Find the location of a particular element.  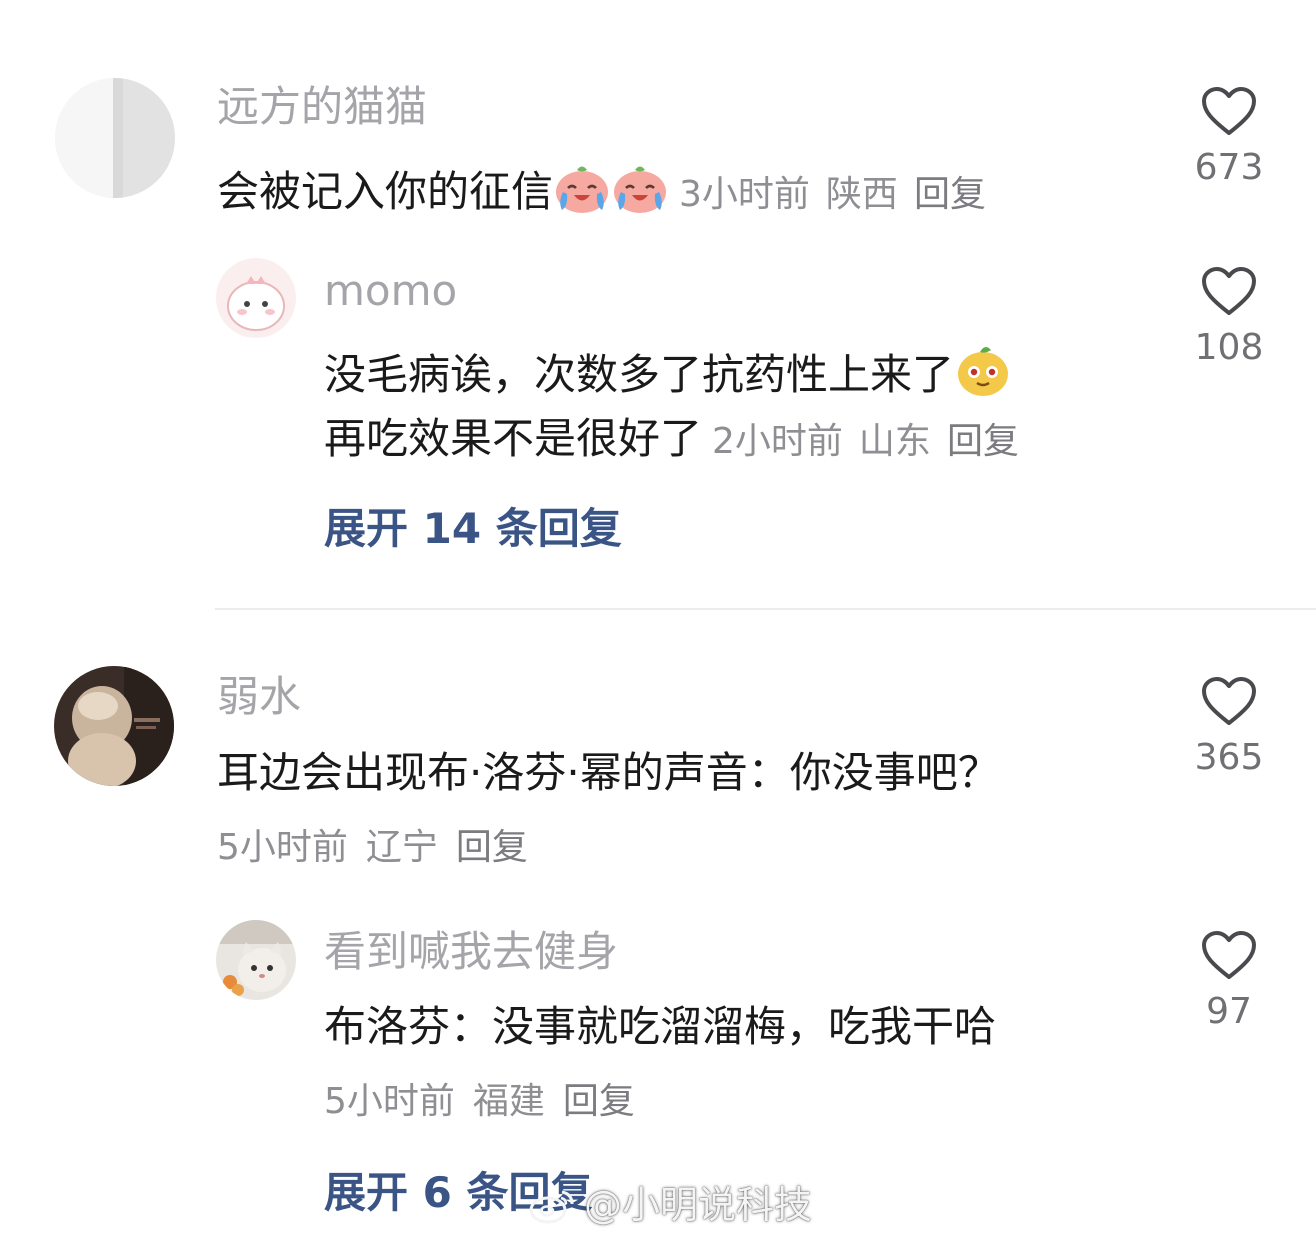

comment-text-line2: 再吃效果不是很好了 2小时前 山东 回复 is located at coordinates (671, 439).